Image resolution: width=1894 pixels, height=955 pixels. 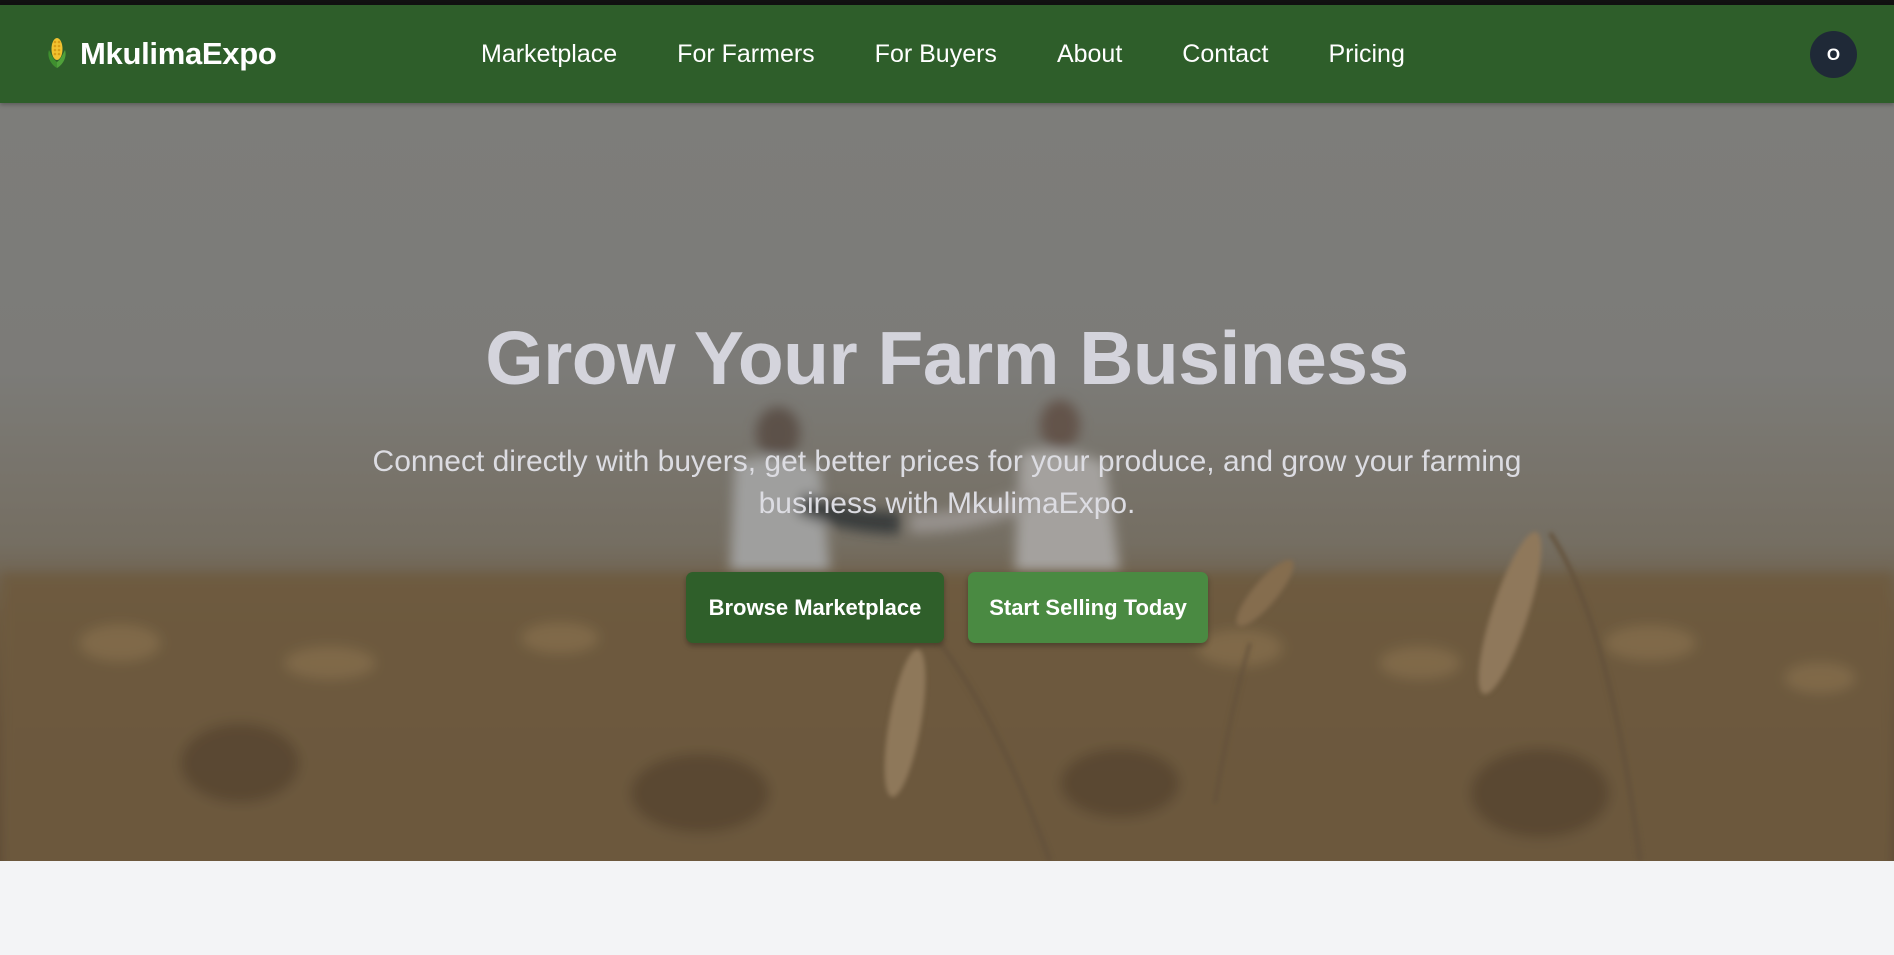 I want to click on nav-link-for-buyers: For Buyers, so click(x=936, y=54).